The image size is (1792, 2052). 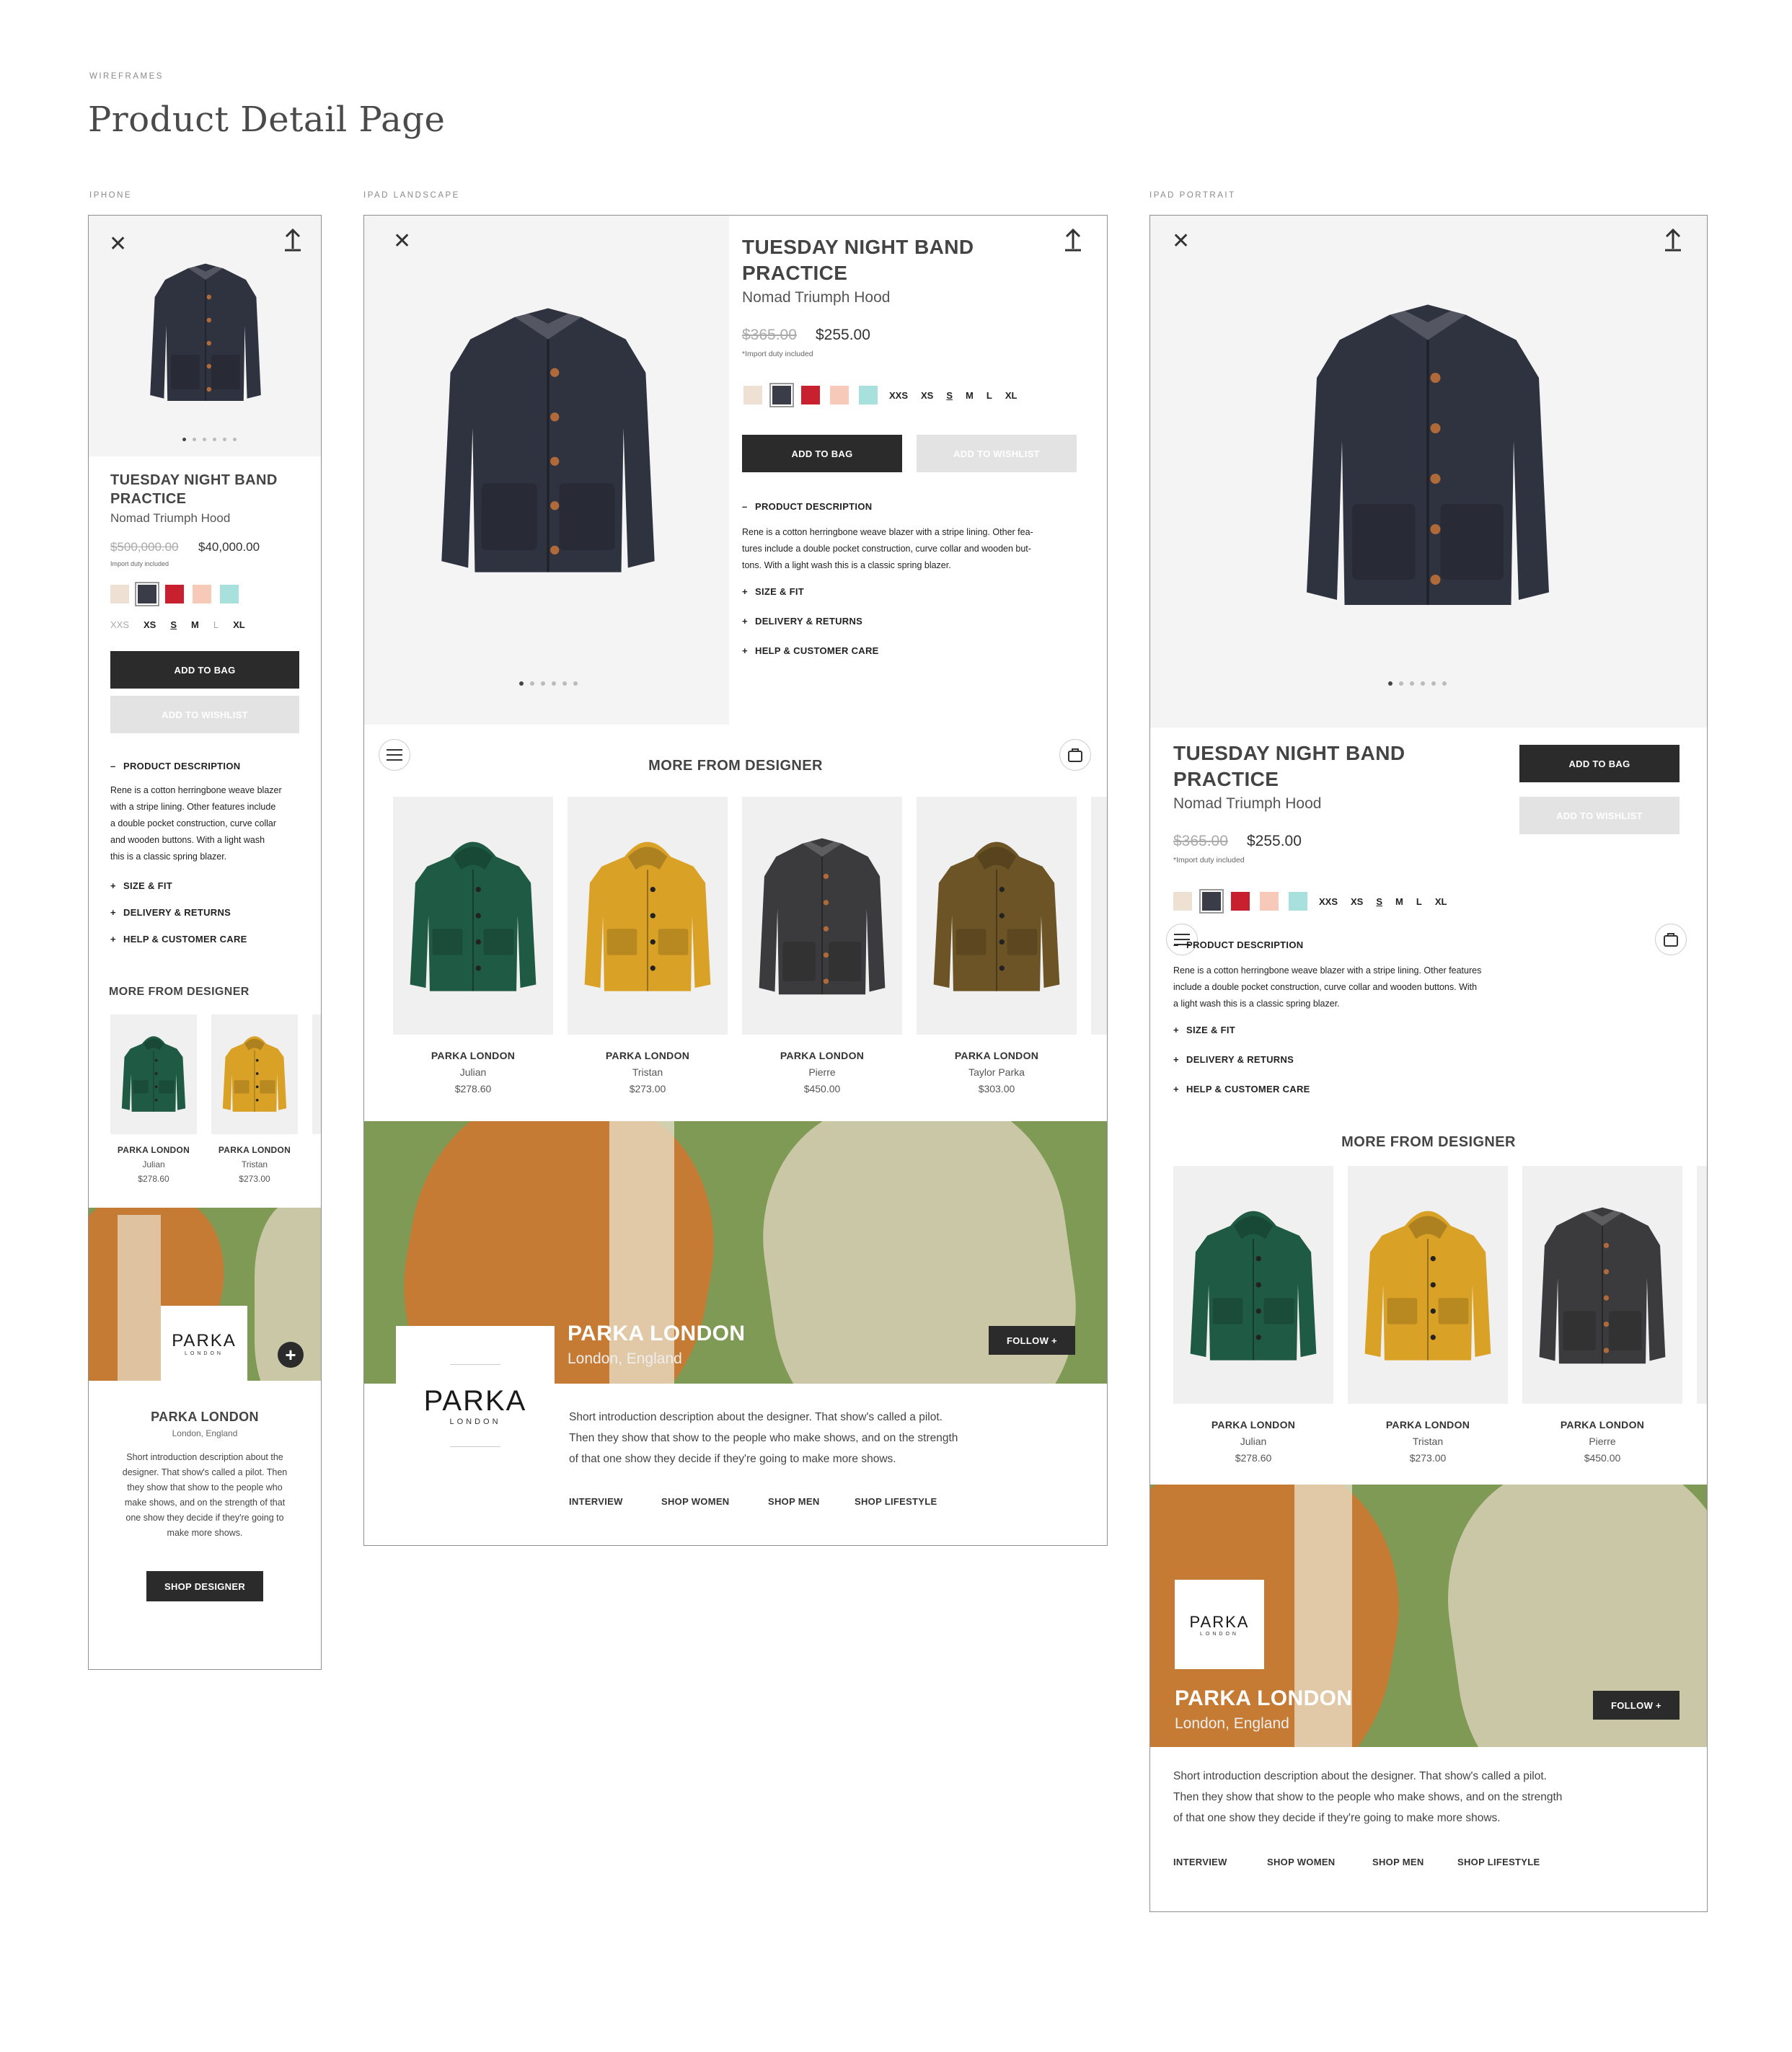 I want to click on product-card: PARKA LONDON Taylor Parka $303.00, so click(x=997, y=1072).